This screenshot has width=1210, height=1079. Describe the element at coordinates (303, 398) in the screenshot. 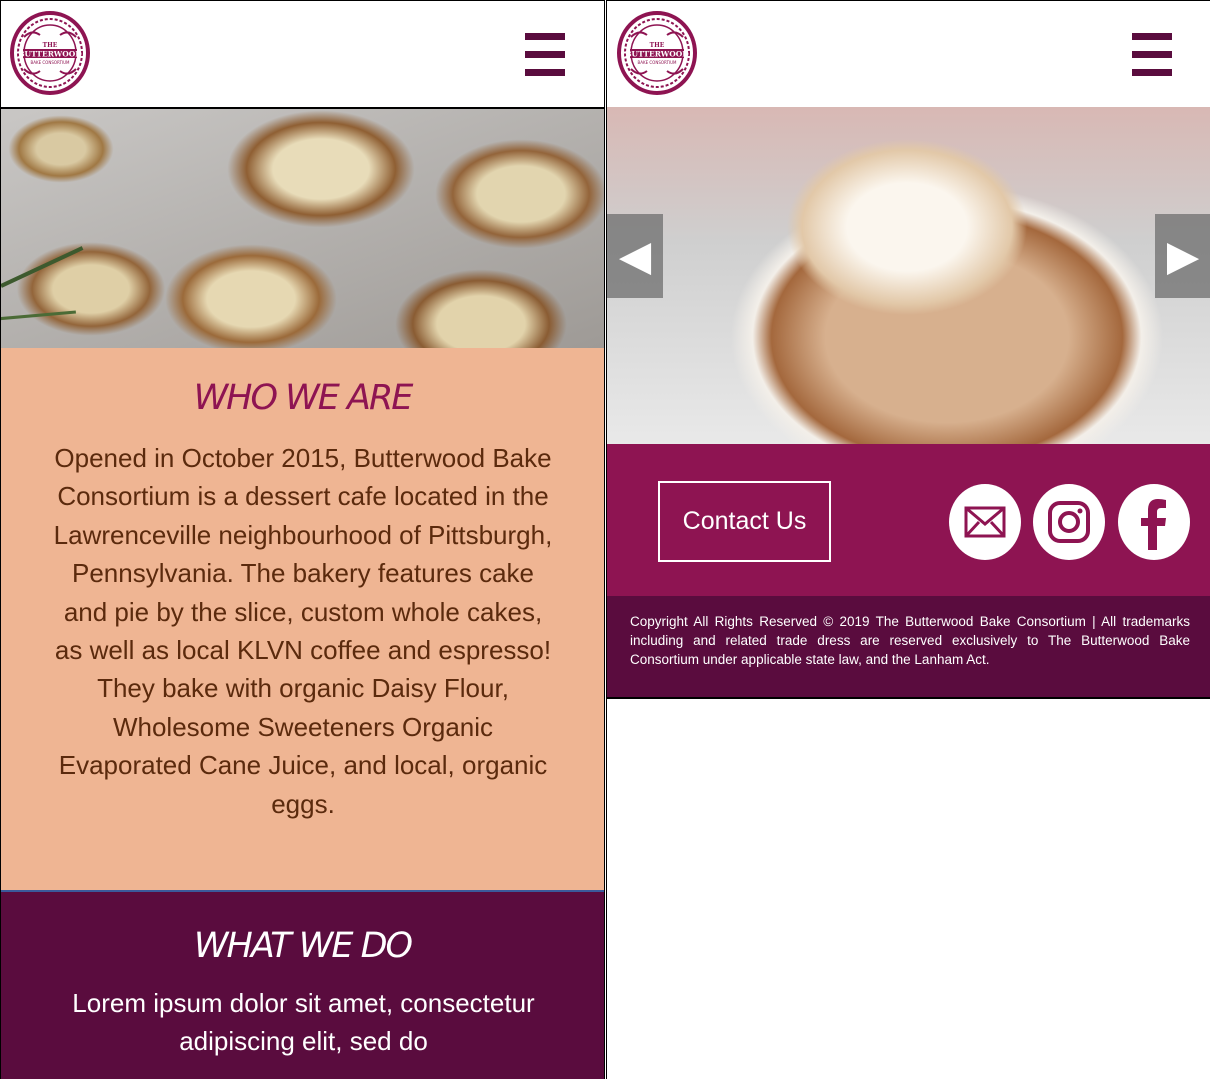

I see `who-we-are-heading: WHO WE ARE` at that location.